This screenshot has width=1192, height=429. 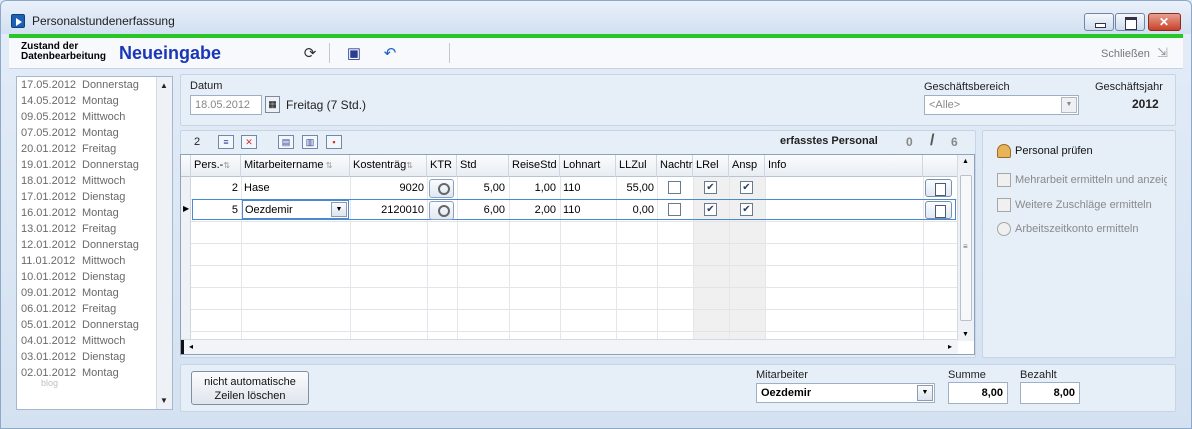 What do you see at coordinates (387, 210) in the screenshot?
I see `cell-kostentraeger: 2120010` at bounding box center [387, 210].